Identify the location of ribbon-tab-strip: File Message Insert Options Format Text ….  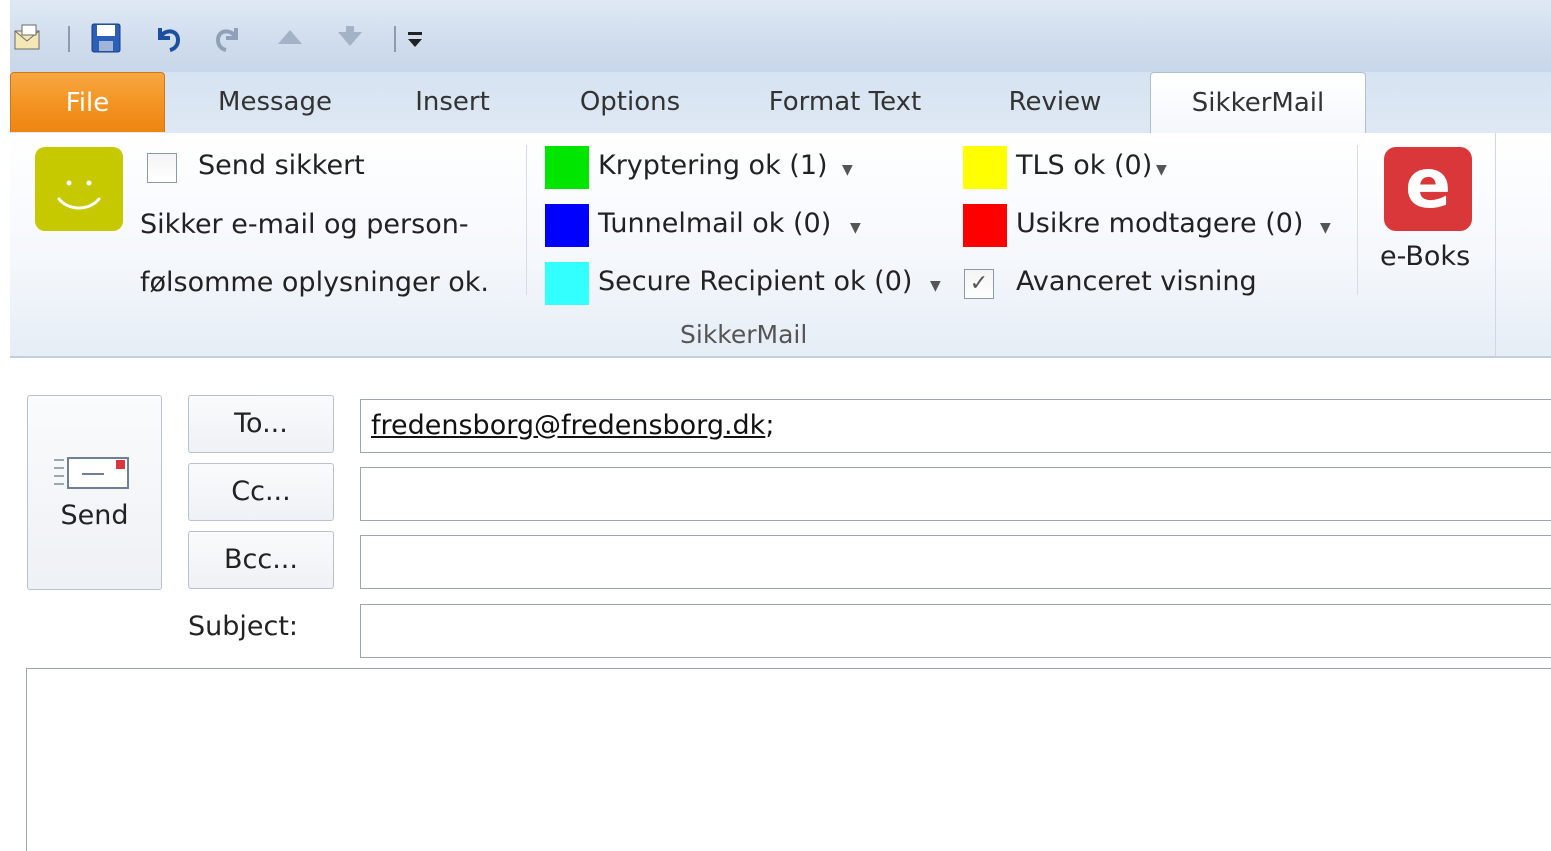
(780, 103).